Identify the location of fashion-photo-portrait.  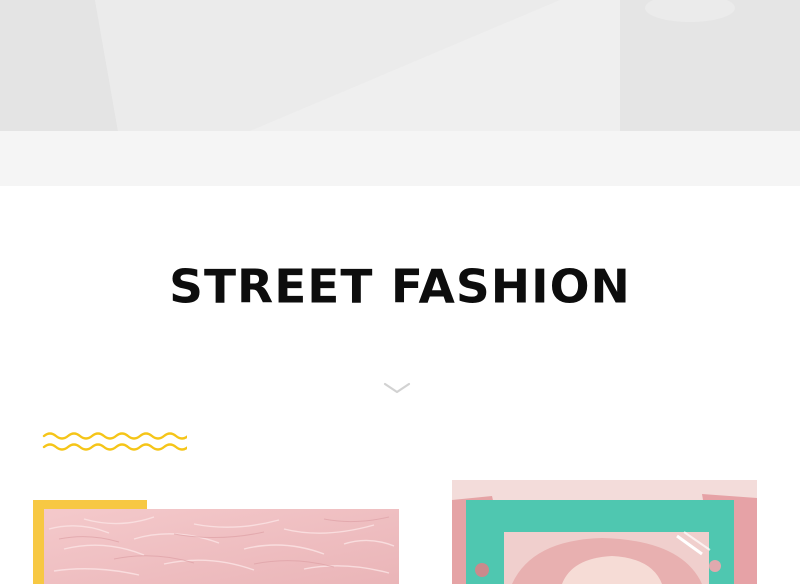
(604, 532).